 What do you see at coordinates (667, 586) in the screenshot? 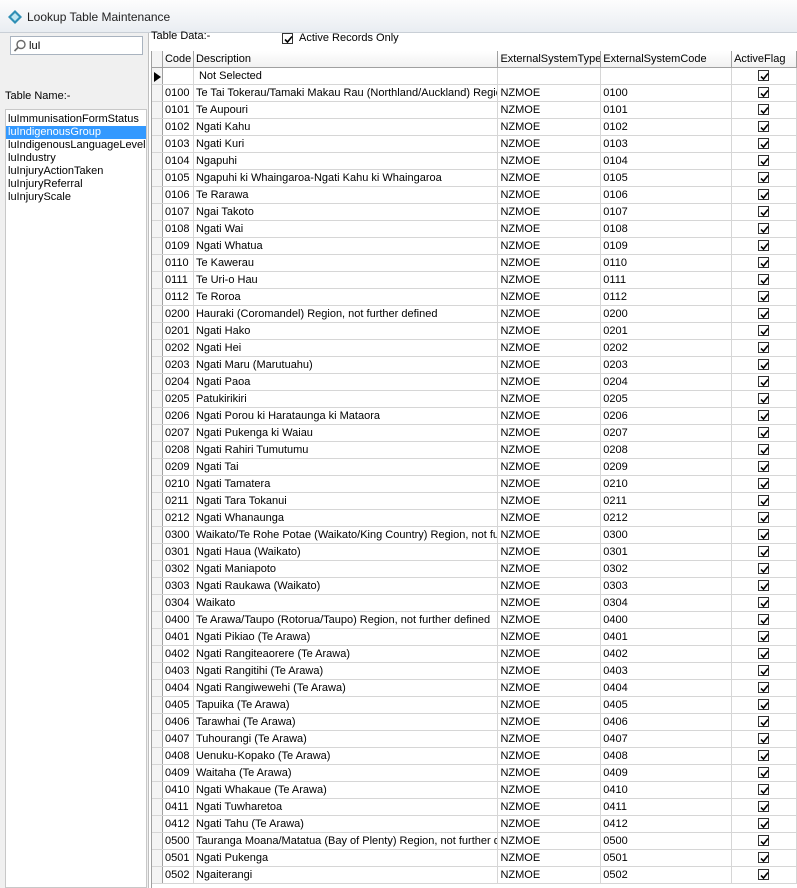
I see `cell-external-system-code: 0303` at bounding box center [667, 586].